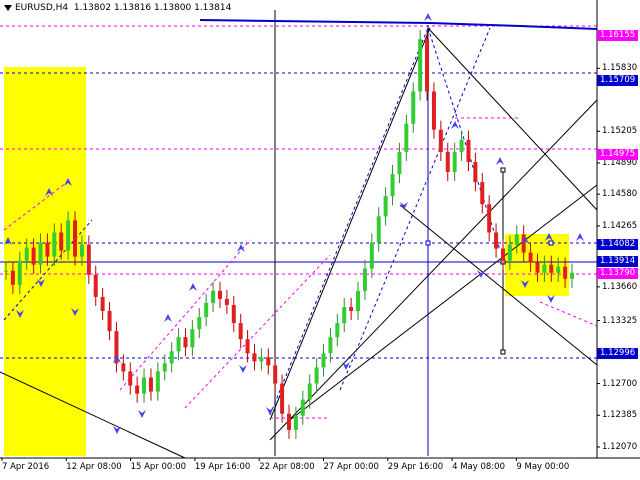  Describe the element at coordinates (617, 36) in the screenshot. I see `price-tag: 1.16155` at that location.